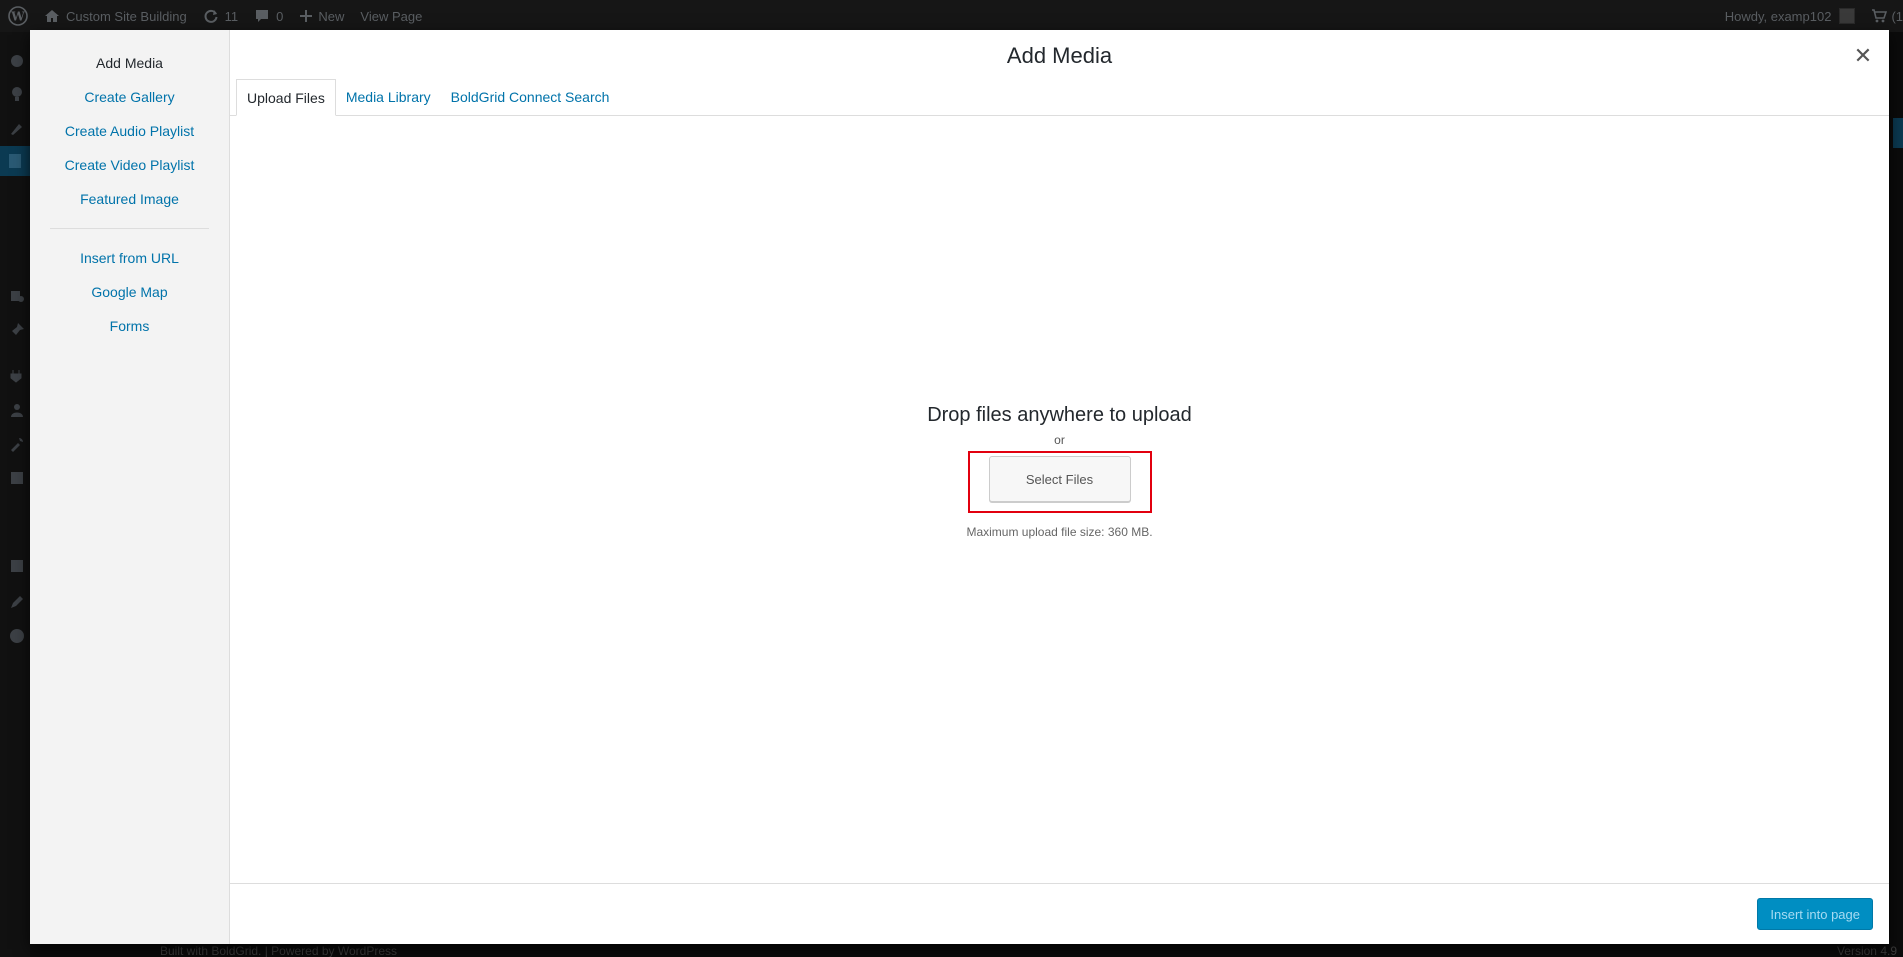 Image resolution: width=1903 pixels, height=957 pixels. I want to click on select-files-highlight: Select Files, so click(1059, 482).